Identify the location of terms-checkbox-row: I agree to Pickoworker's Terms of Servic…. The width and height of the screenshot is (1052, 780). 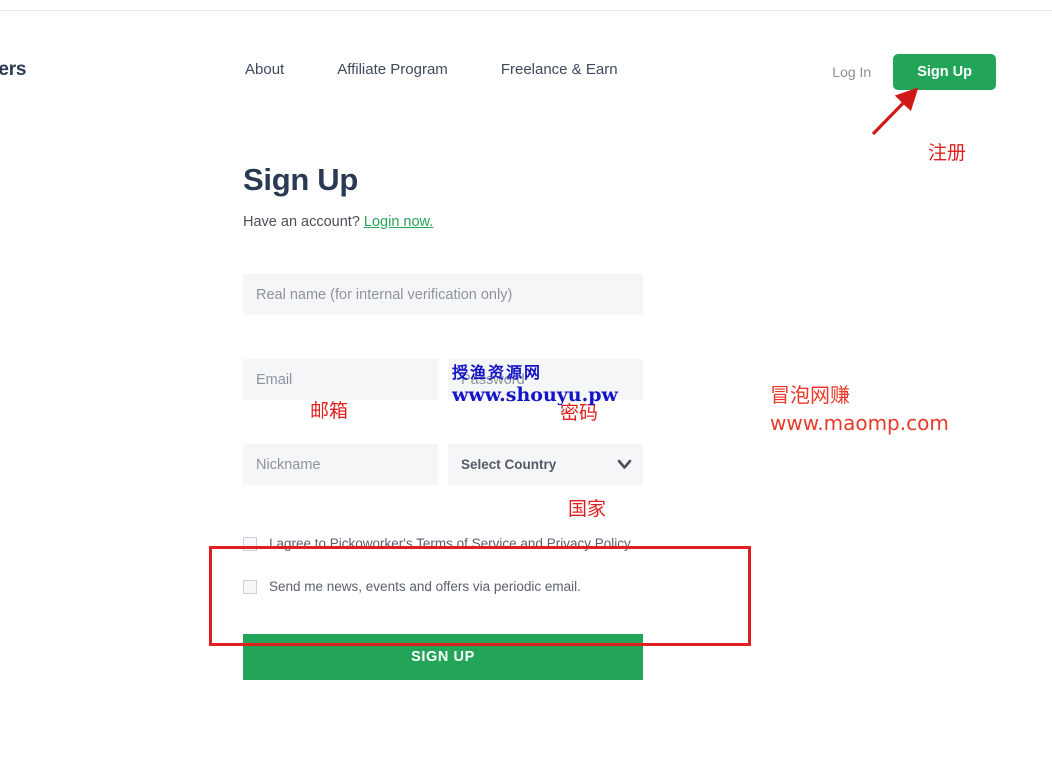
(443, 543).